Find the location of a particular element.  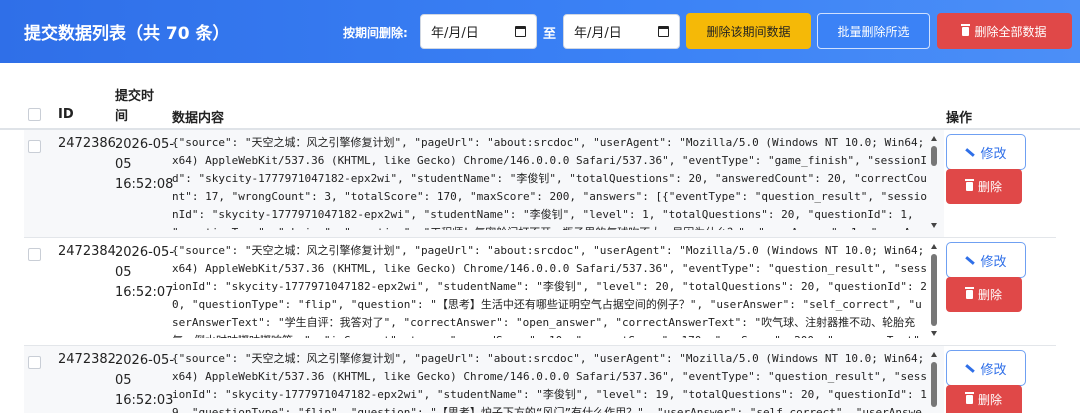

row-id: 2472384 is located at coordinates (87, 251).